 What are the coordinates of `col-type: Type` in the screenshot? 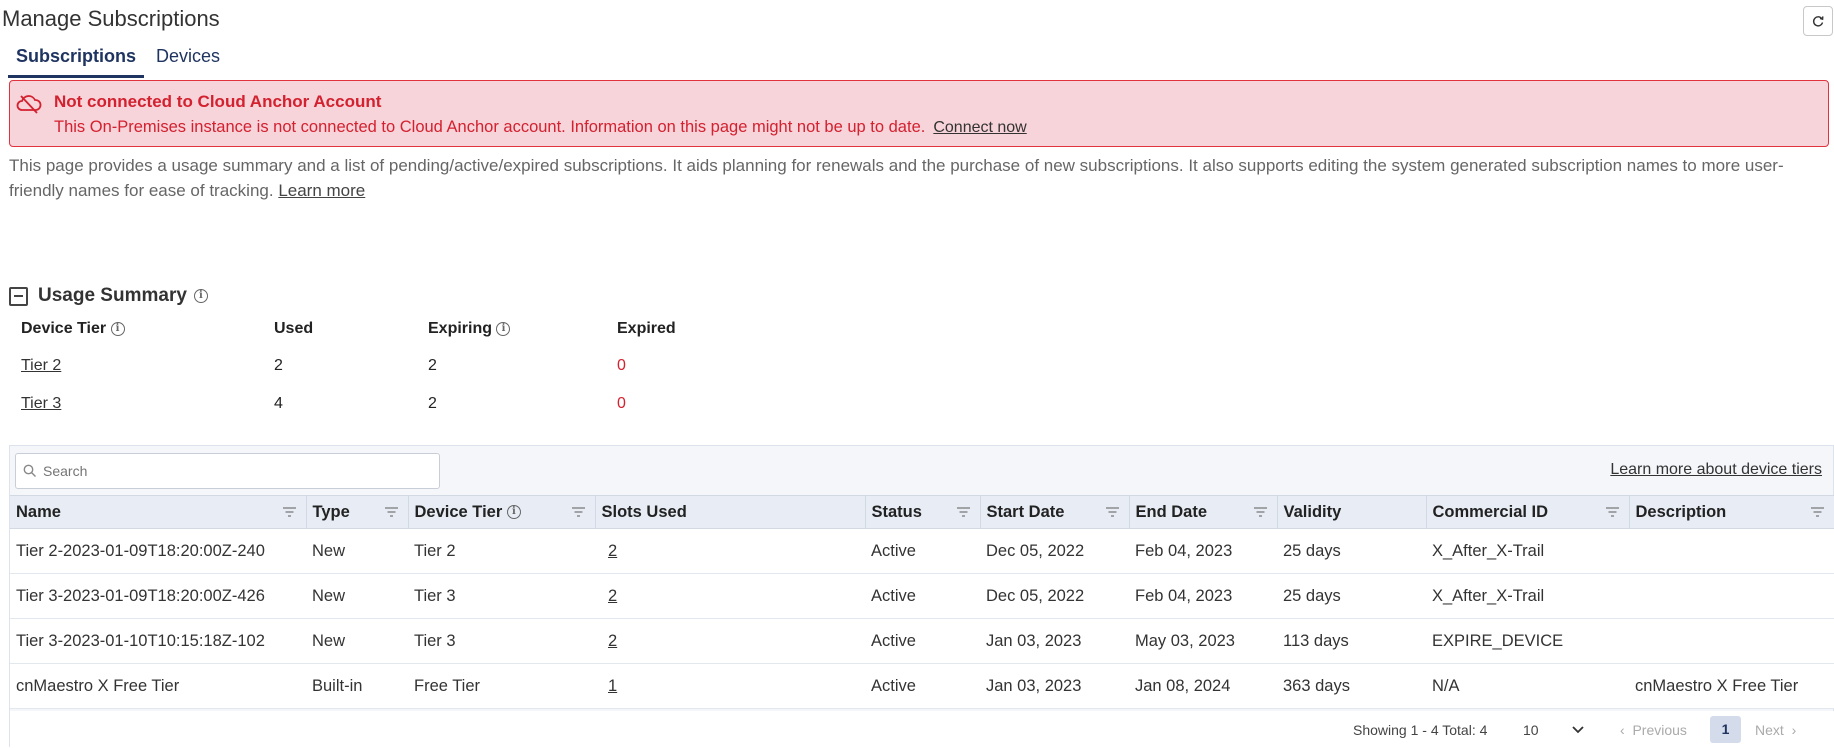 It's located at (357, 512).